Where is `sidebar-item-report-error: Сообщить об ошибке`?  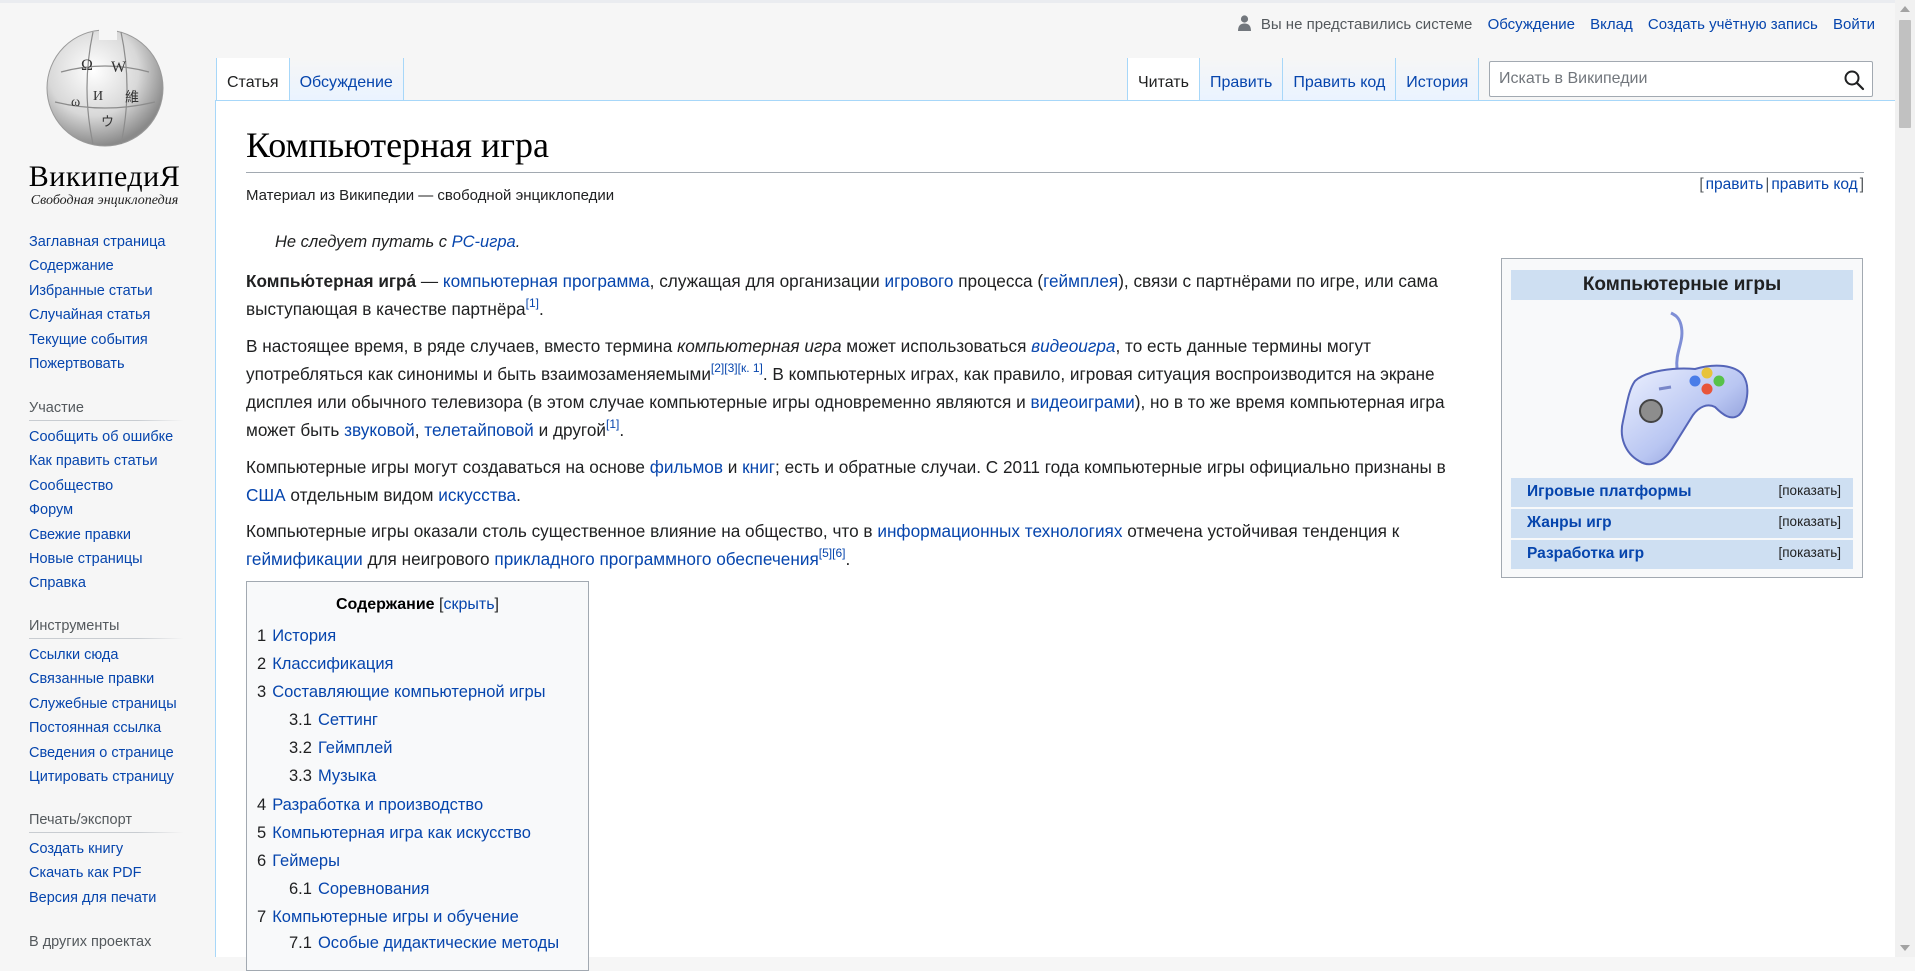
sidebar-item-report-error: Сообщить об ошибке is located at coordinates (101, 437).